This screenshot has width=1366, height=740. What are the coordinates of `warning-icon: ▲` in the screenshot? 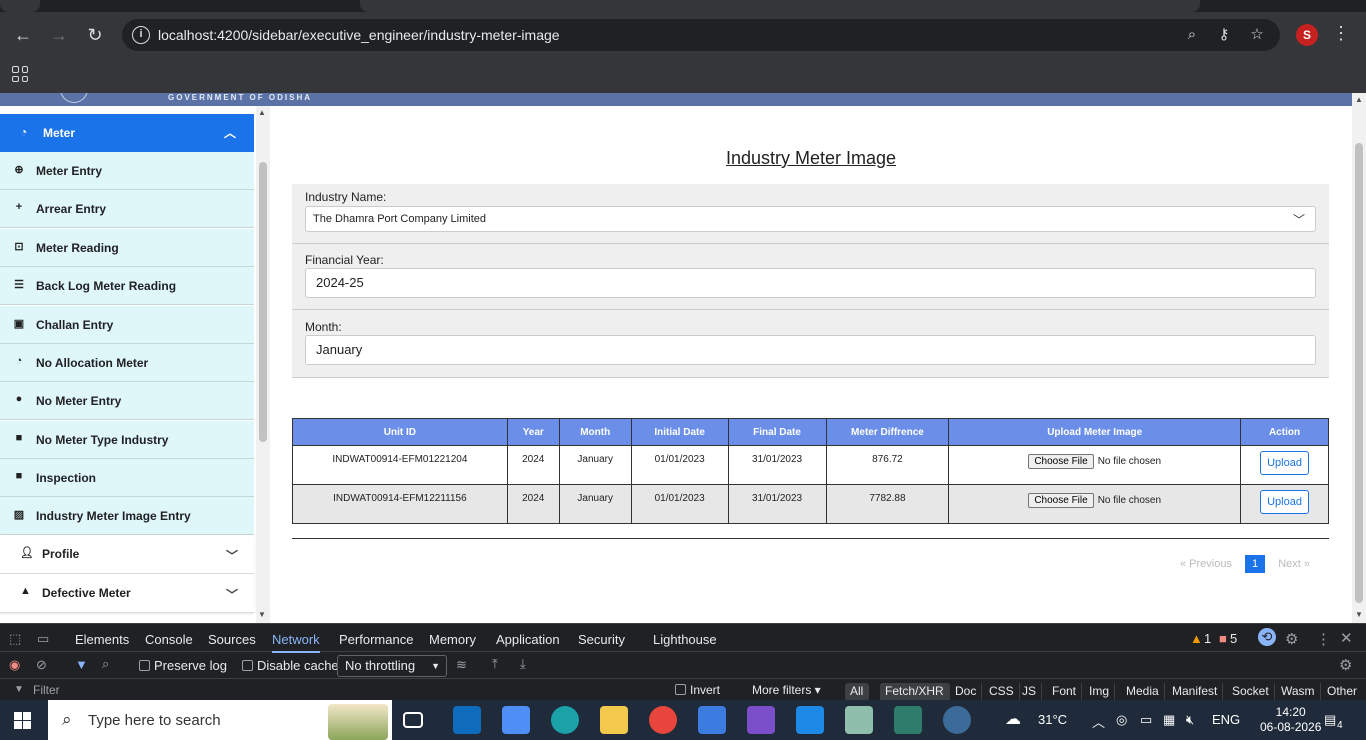 It's located at (1196, 638).